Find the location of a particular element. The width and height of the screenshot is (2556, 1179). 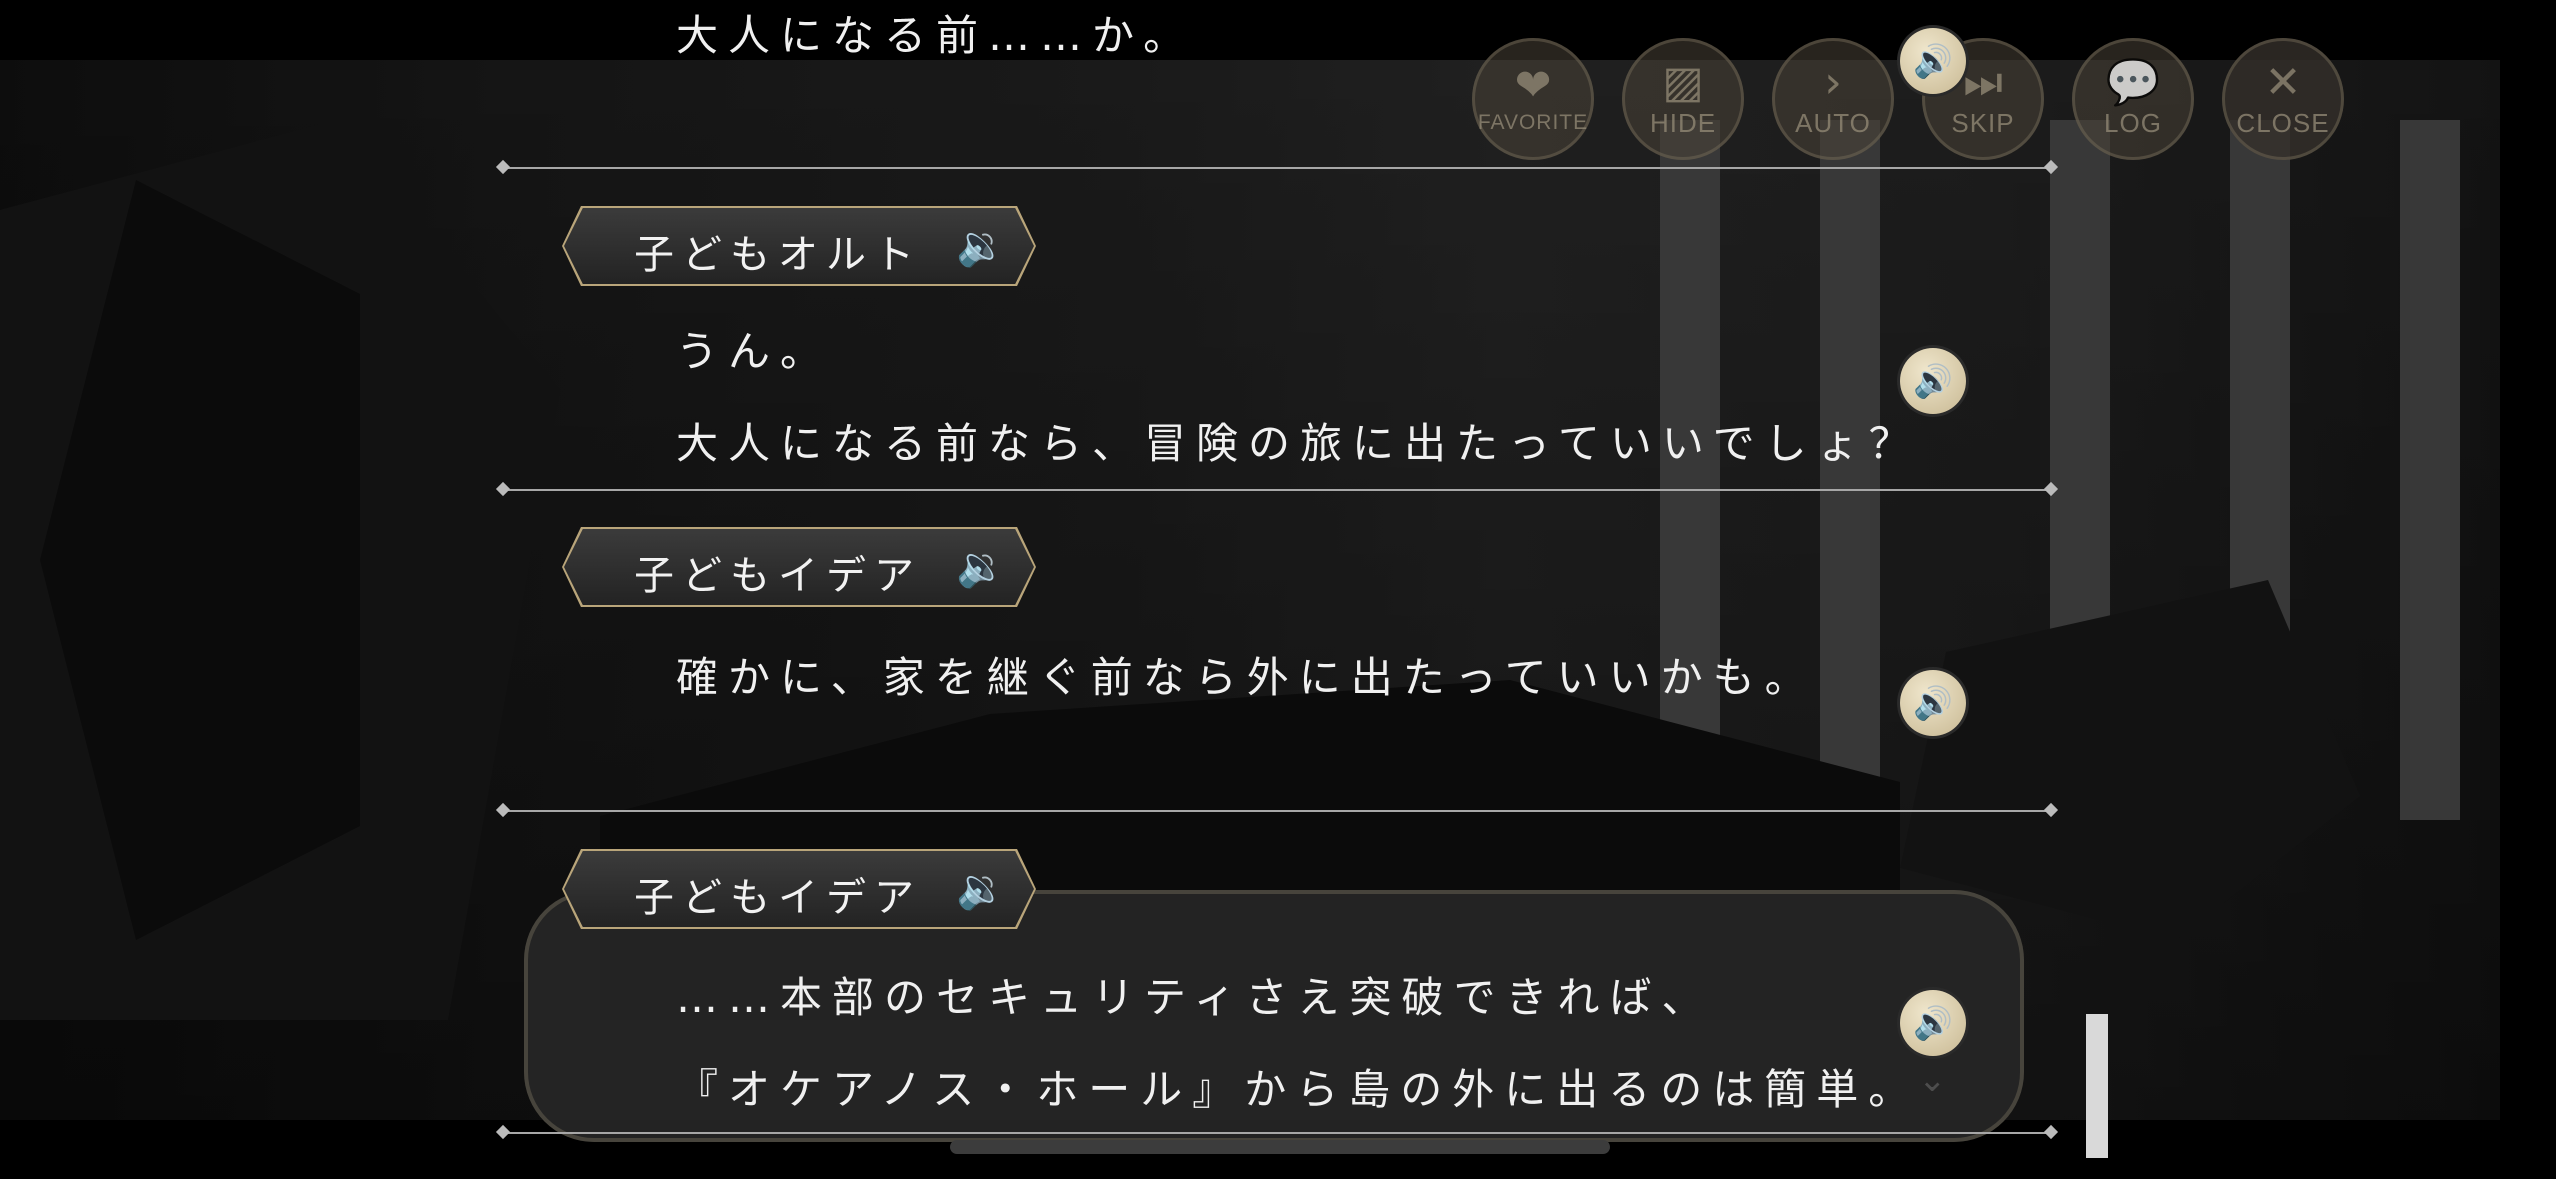

log-bubble-icon: 💬 is located at coordinates (2133, 82).